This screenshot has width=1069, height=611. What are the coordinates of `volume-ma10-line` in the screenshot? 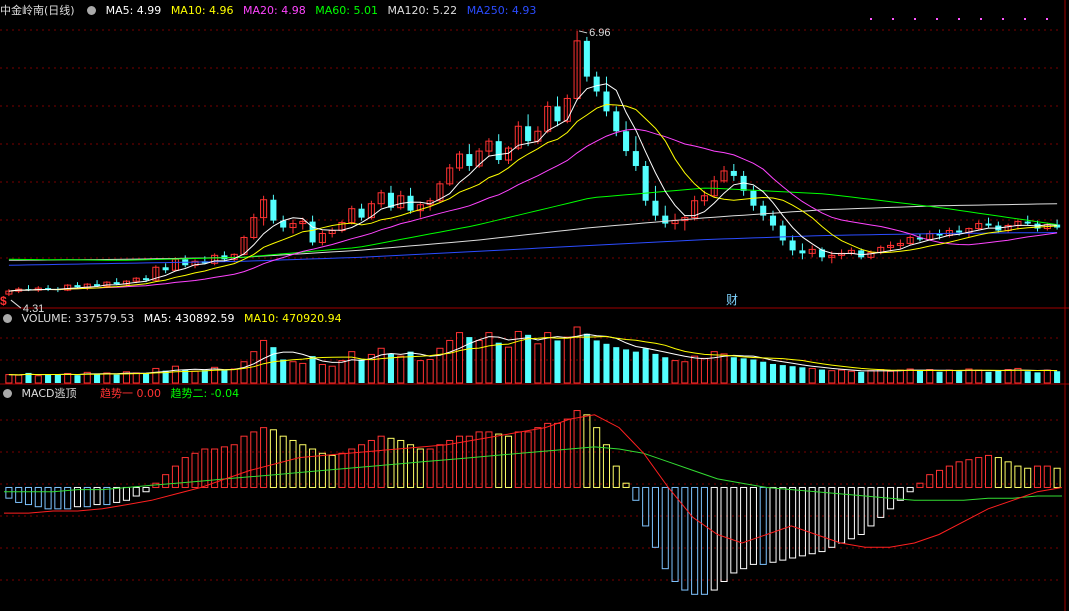 It's located at (533, 355).